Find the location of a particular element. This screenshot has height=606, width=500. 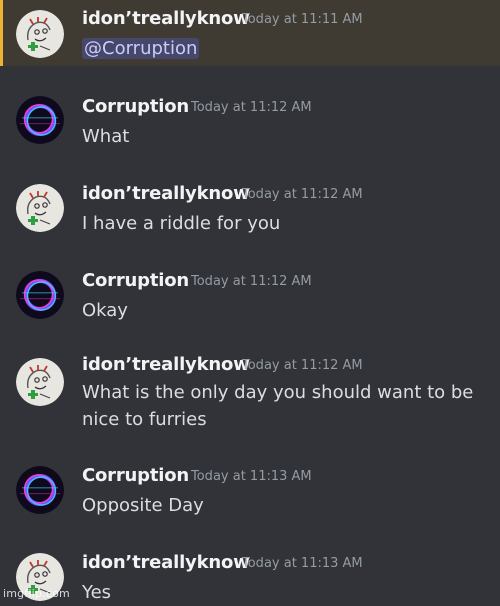

message-item: Corruption Today at 11:12 AM Okay is located at coordinates (250, 298).